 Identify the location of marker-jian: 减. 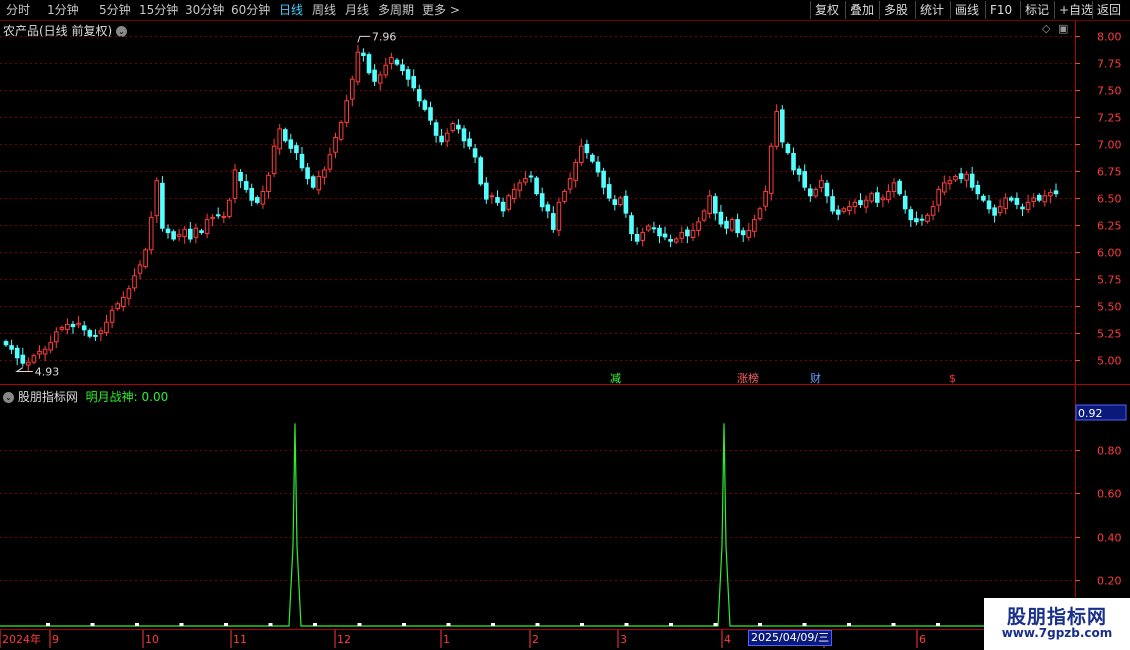
(615, 378).